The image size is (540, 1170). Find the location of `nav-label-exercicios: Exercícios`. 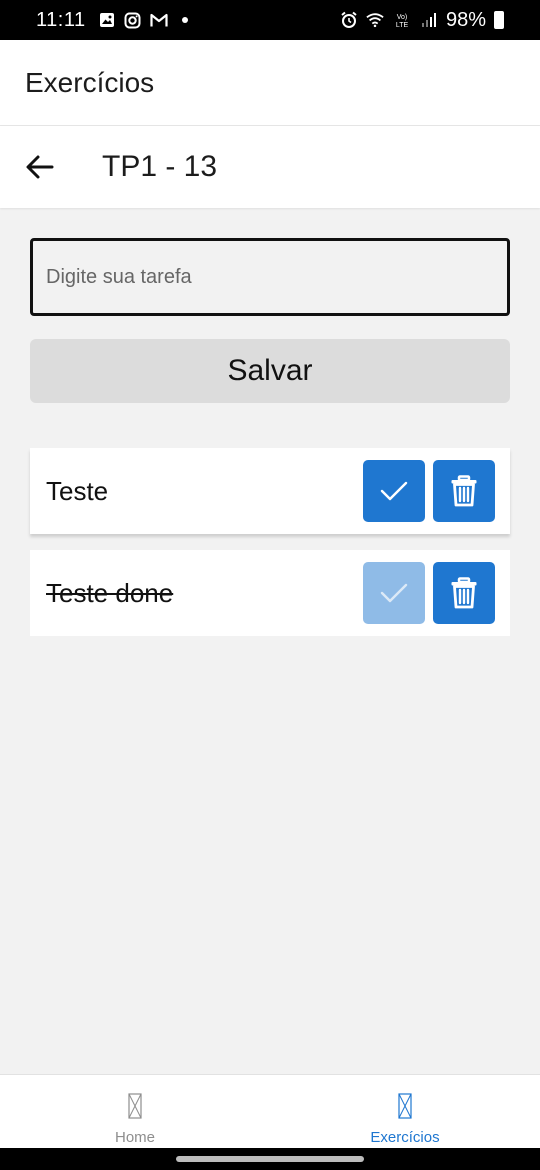

nav-label-exercicios: Exercícios is located at coordinates (405, 1137).